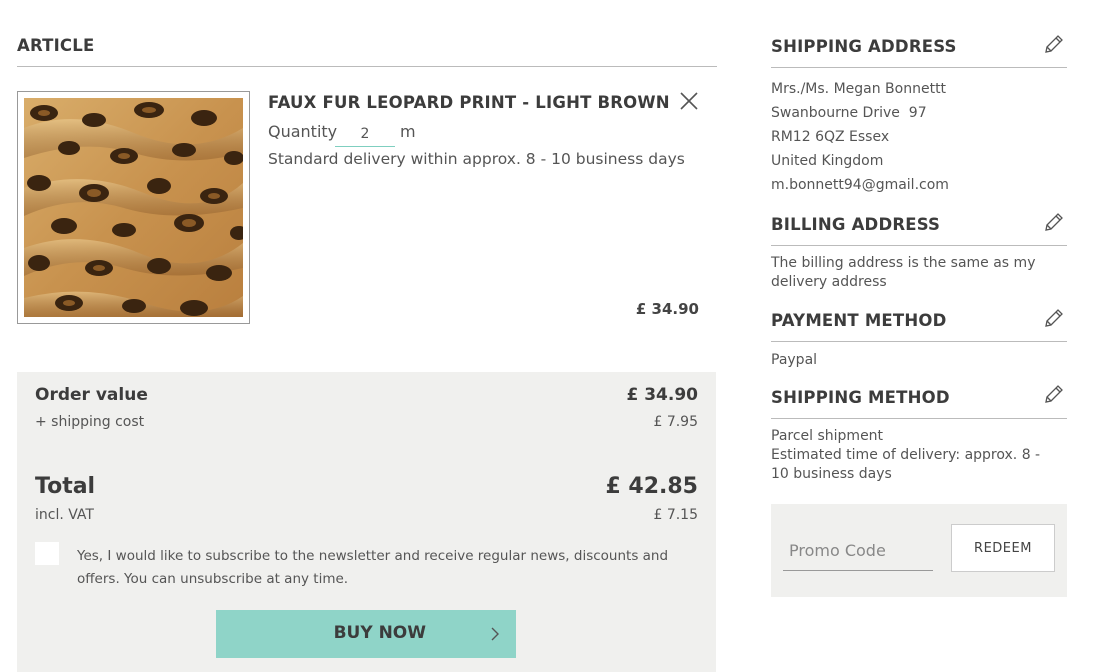 The image size is (1118, 672). I want to click on leopard-fur-fabric-image, so click(133, 207).